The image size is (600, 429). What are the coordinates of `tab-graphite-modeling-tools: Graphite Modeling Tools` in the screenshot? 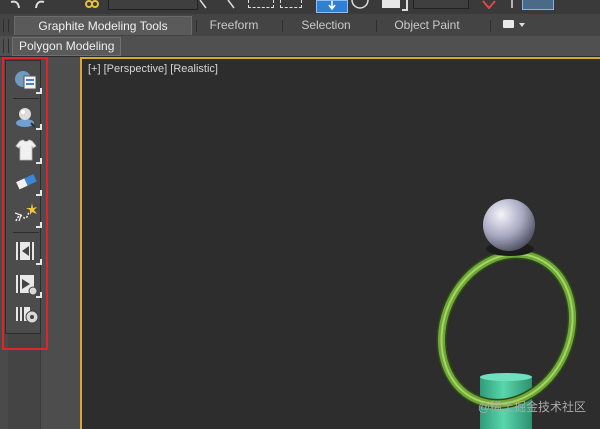 It's located at (103, 25).